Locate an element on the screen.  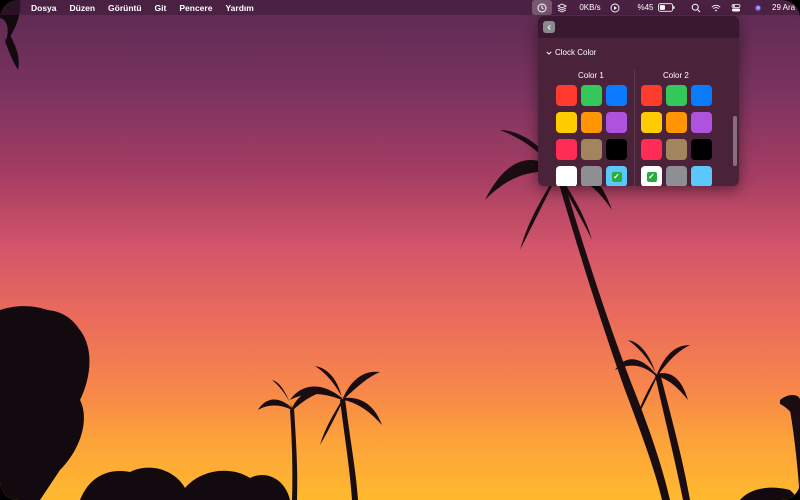
menu-goruntu: Görüntü is located at coordinates (125, 8).